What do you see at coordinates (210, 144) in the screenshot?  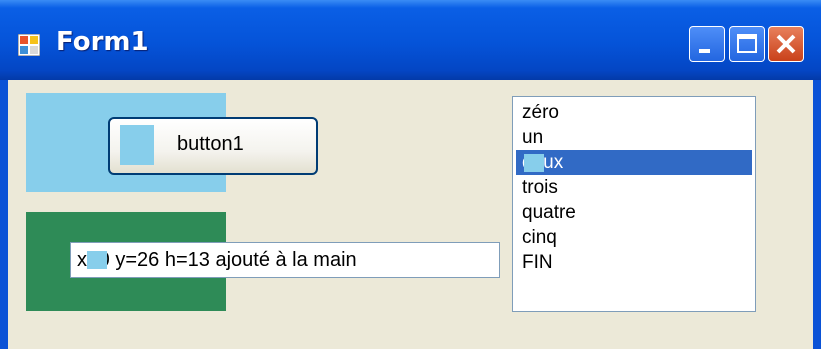 I see `button1-label: button1` at bounding box center [210, 144].